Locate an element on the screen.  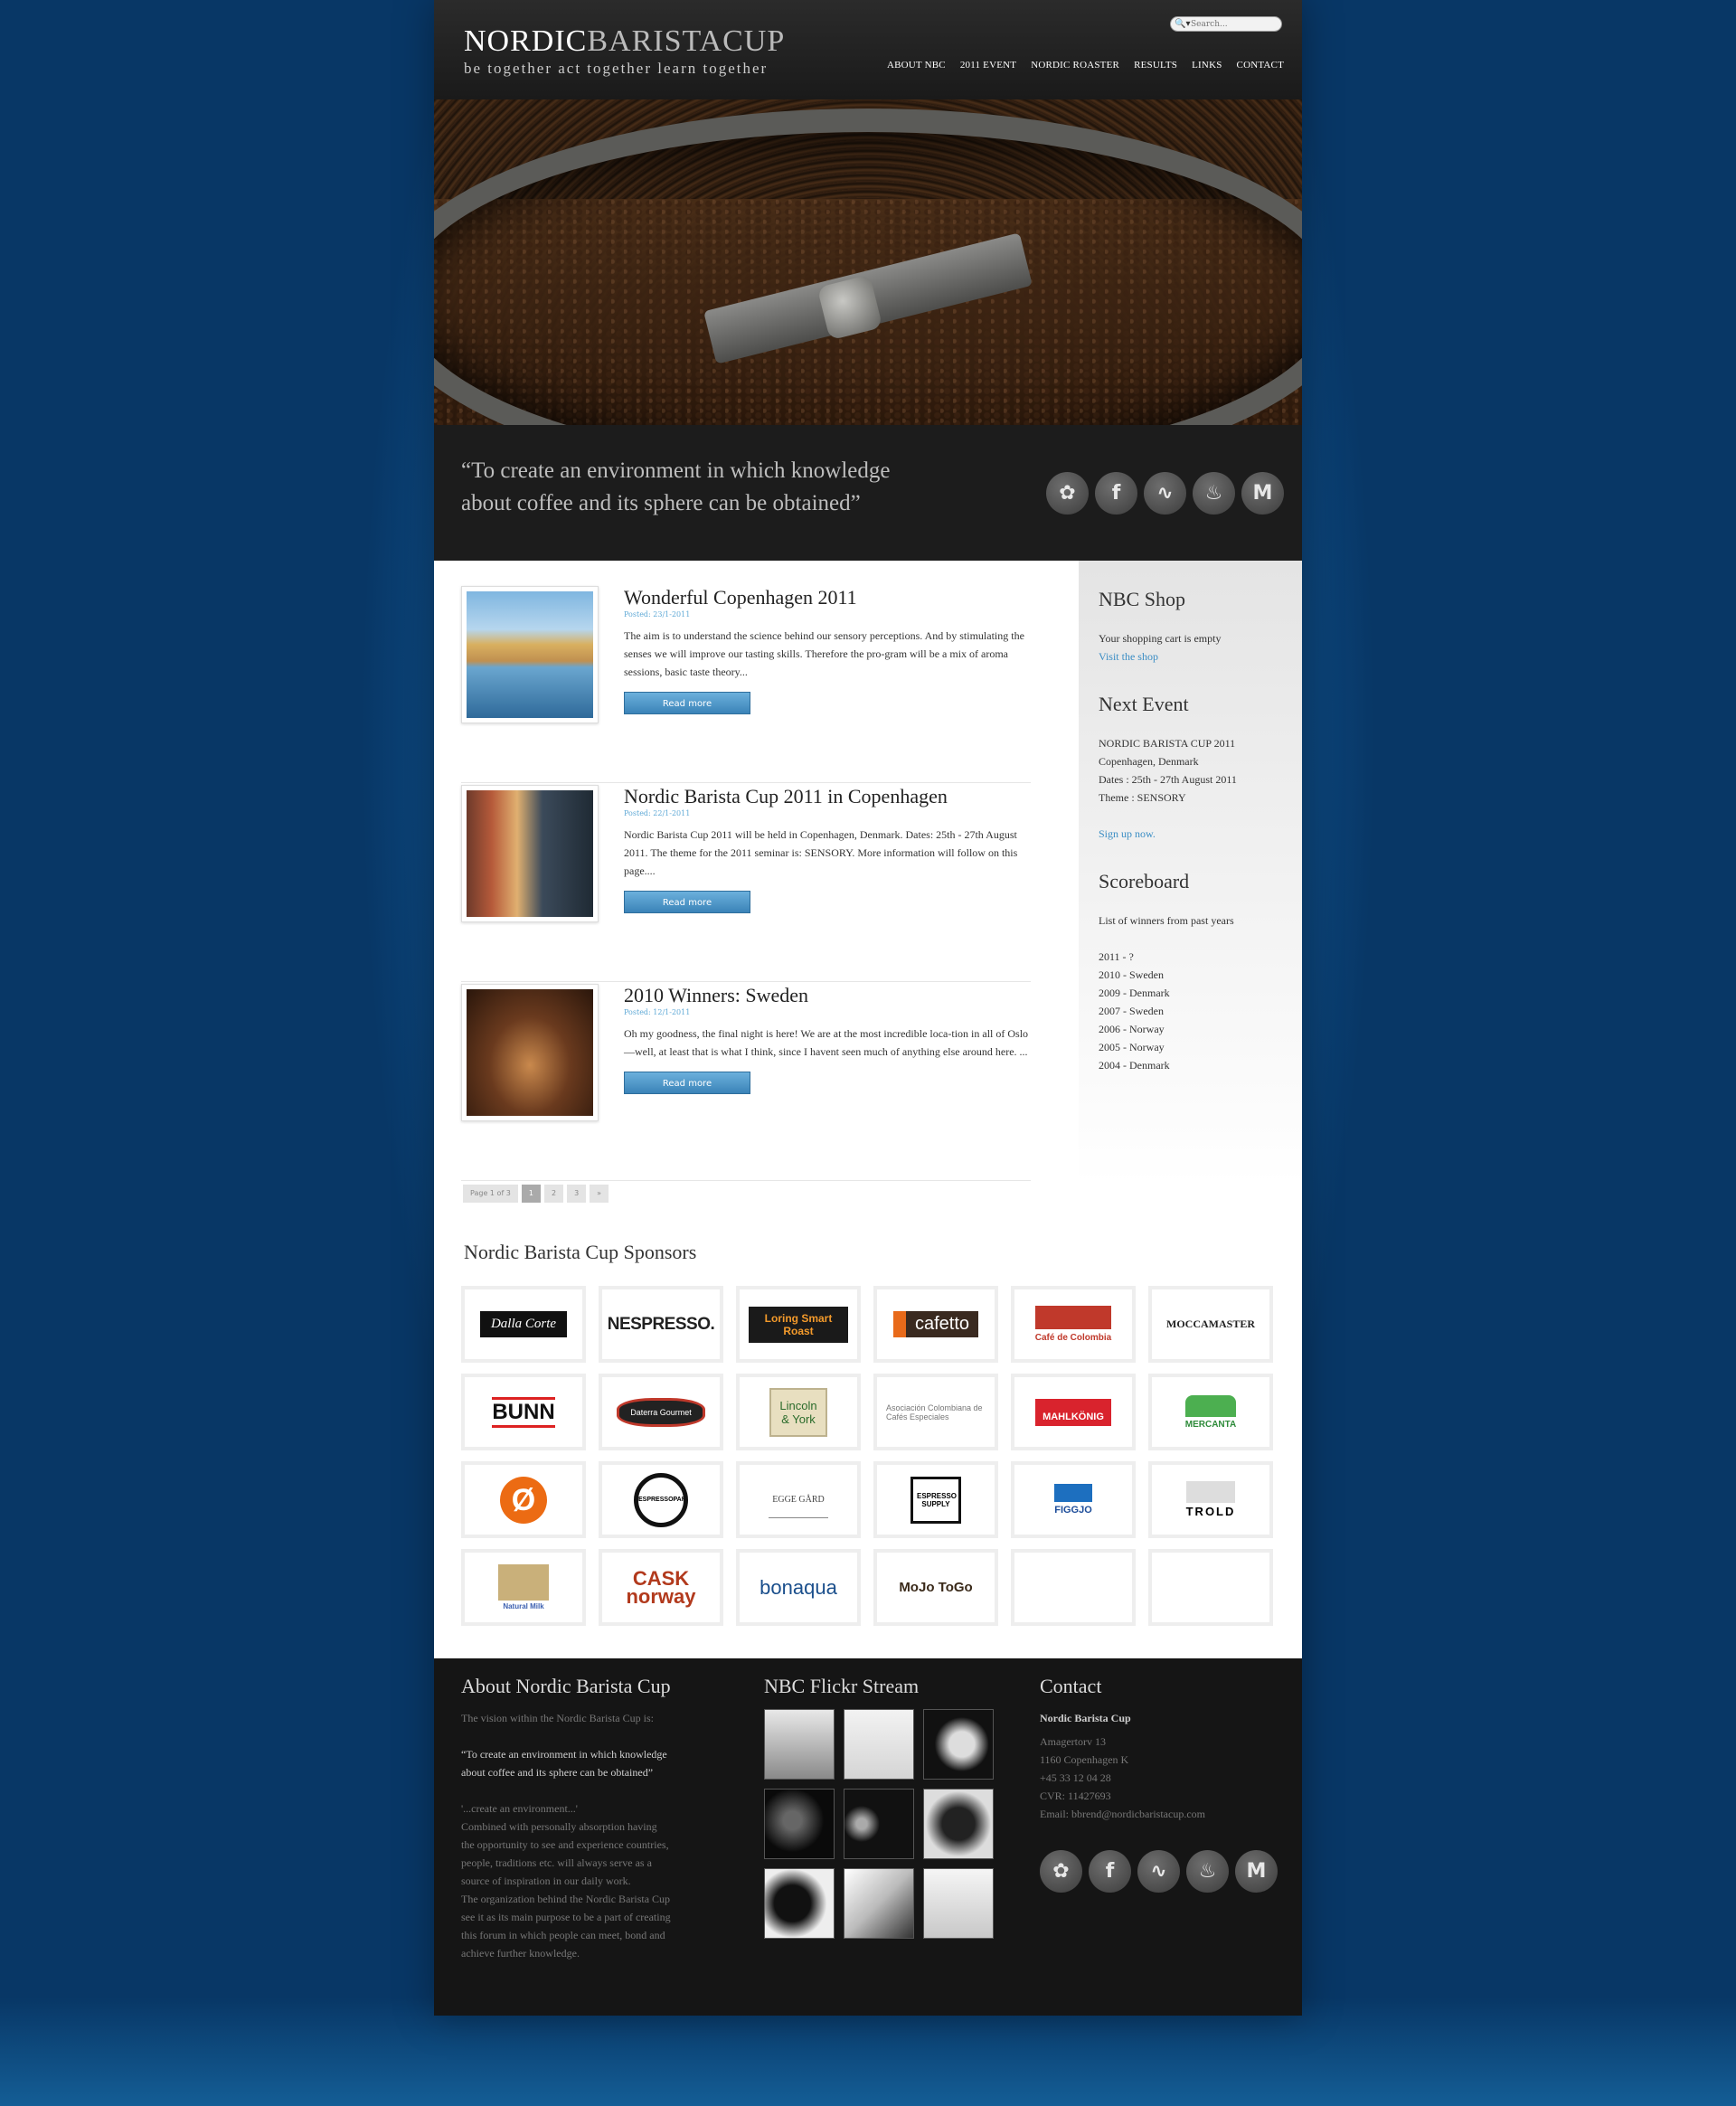
sponsor-logo: Loring Smart Roast is located at coordinates (798, 1324).